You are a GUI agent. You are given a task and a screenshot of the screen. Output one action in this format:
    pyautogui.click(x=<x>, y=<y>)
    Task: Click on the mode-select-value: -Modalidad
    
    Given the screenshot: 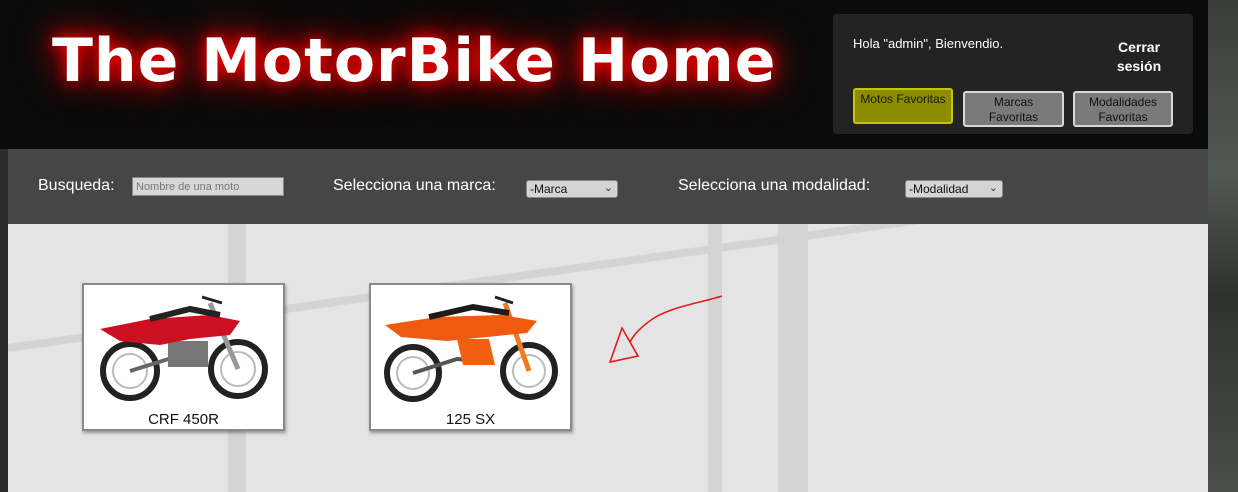 What is the action you would take?
    pyautogui.click(x=939, y=189)
    